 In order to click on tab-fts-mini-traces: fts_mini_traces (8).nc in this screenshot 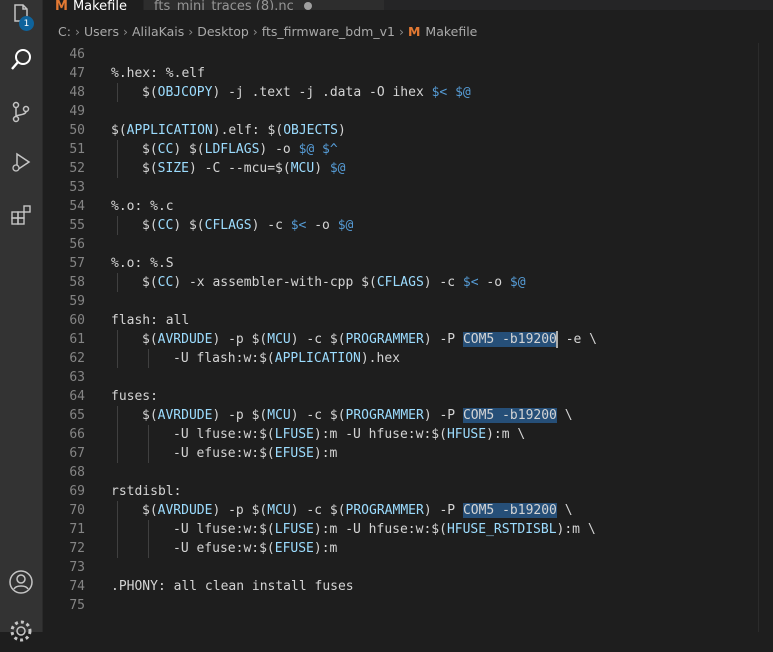, I will do `click(264, 5)`.